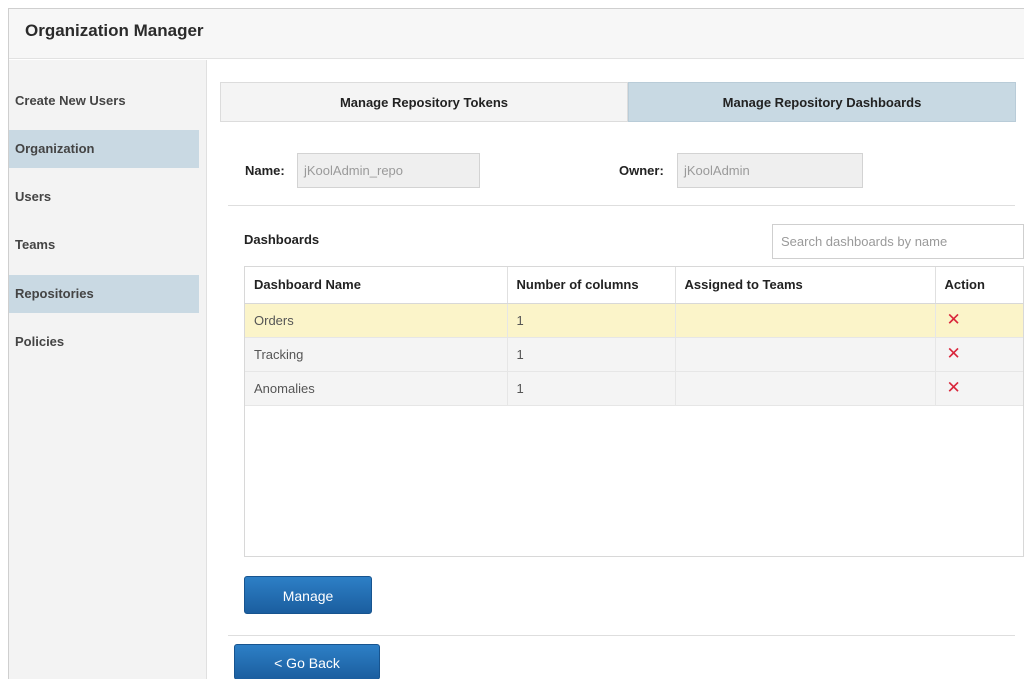 Image resolution: width=1024 pixels, height=679 pixels. Describe the element at coordinates (104, 342) in the screenshot. I see `sidebar-item-policies: Policies` at that location.